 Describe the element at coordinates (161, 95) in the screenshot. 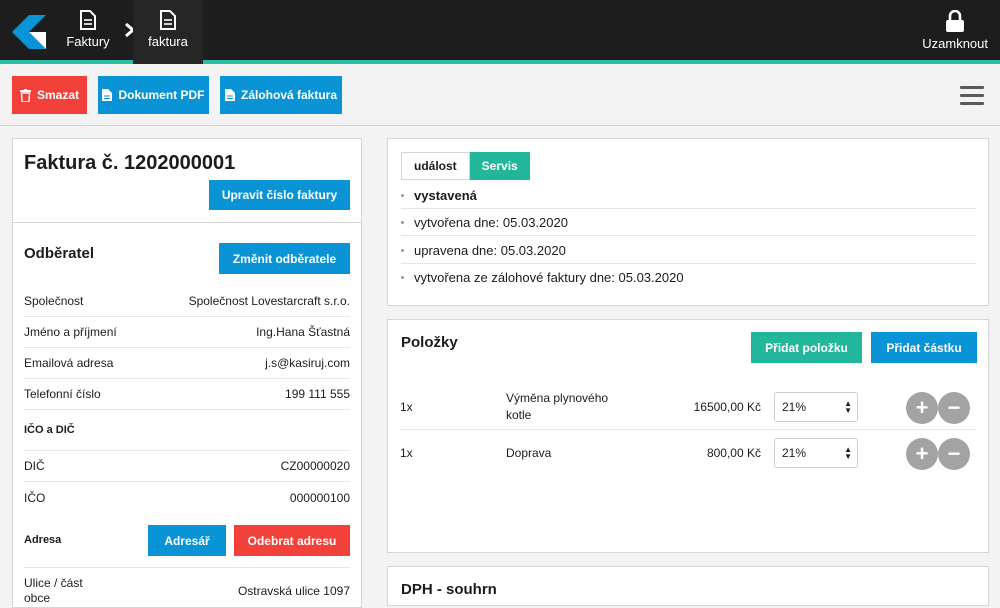

I see `pdf-label: Dokument PDF` at that location.